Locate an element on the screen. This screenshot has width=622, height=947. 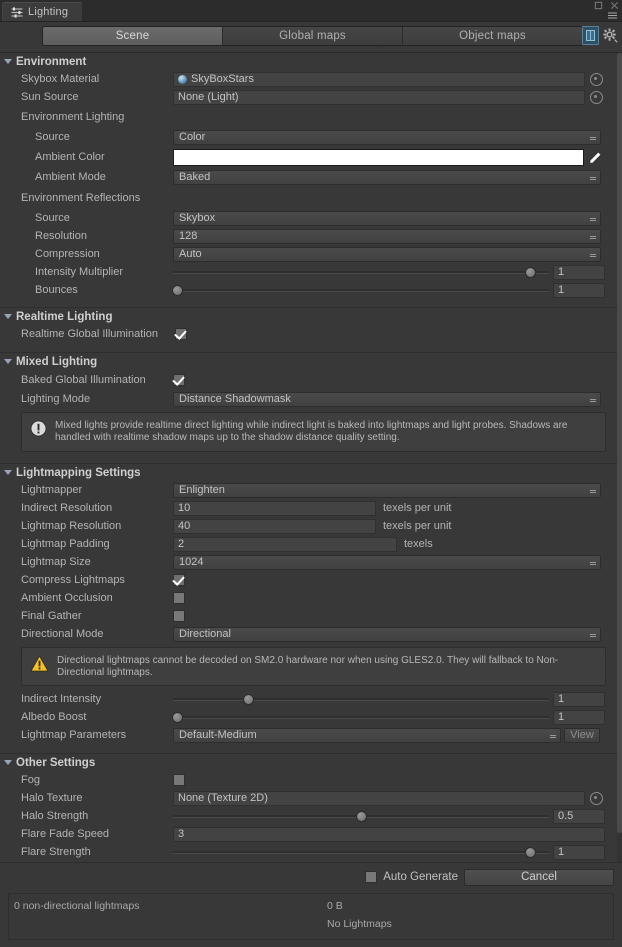
tab-object-maps: Object maps is located at coordinates (492, 36).